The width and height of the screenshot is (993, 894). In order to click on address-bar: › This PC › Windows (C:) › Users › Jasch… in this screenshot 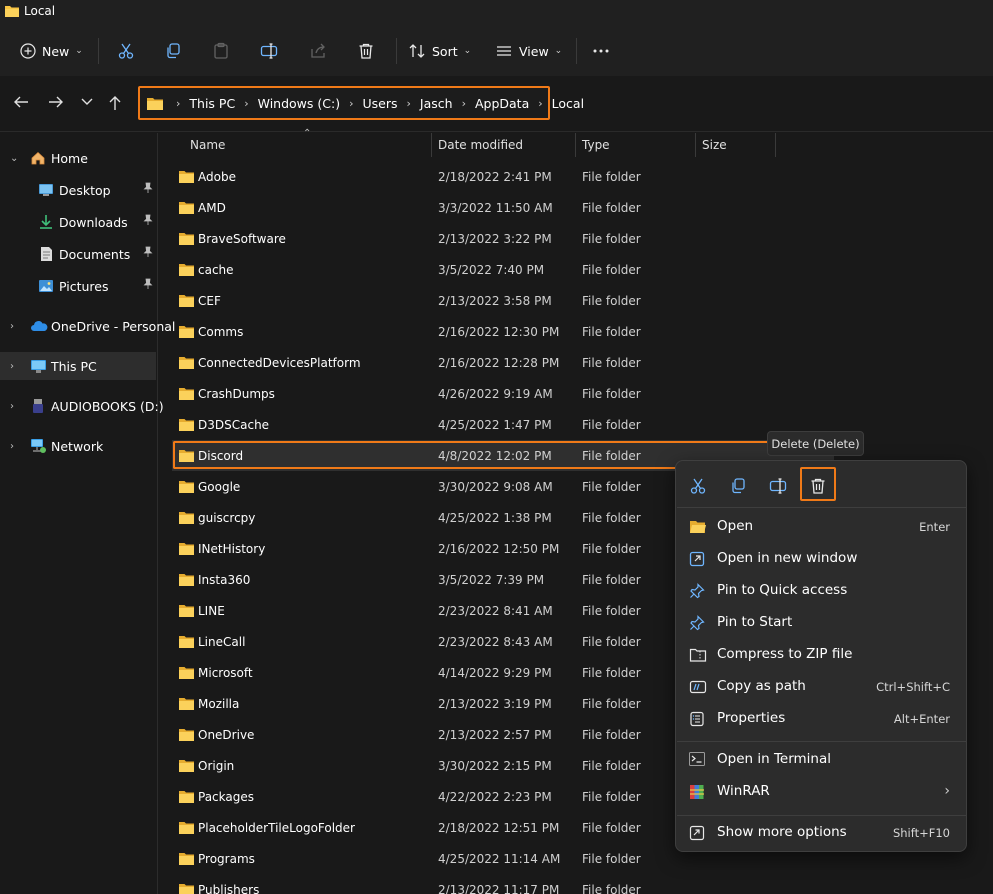, I will do `click(361, 103)`.